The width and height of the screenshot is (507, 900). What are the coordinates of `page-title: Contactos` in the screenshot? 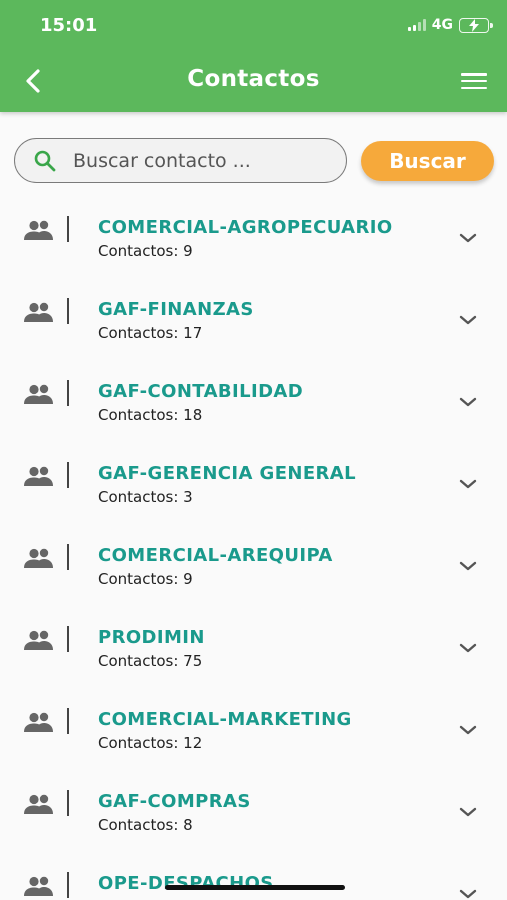 It's located at (253, 79).